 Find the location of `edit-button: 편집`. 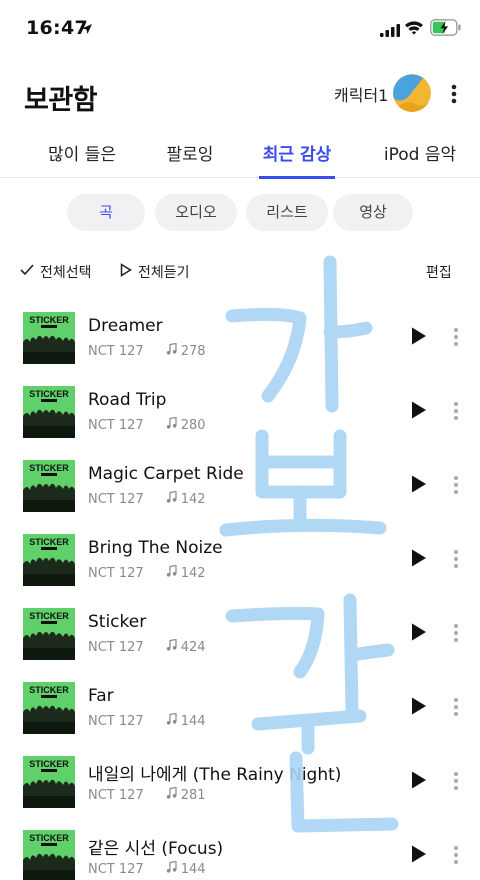

edit-button: 편집 is located at coordinates (439, 272).